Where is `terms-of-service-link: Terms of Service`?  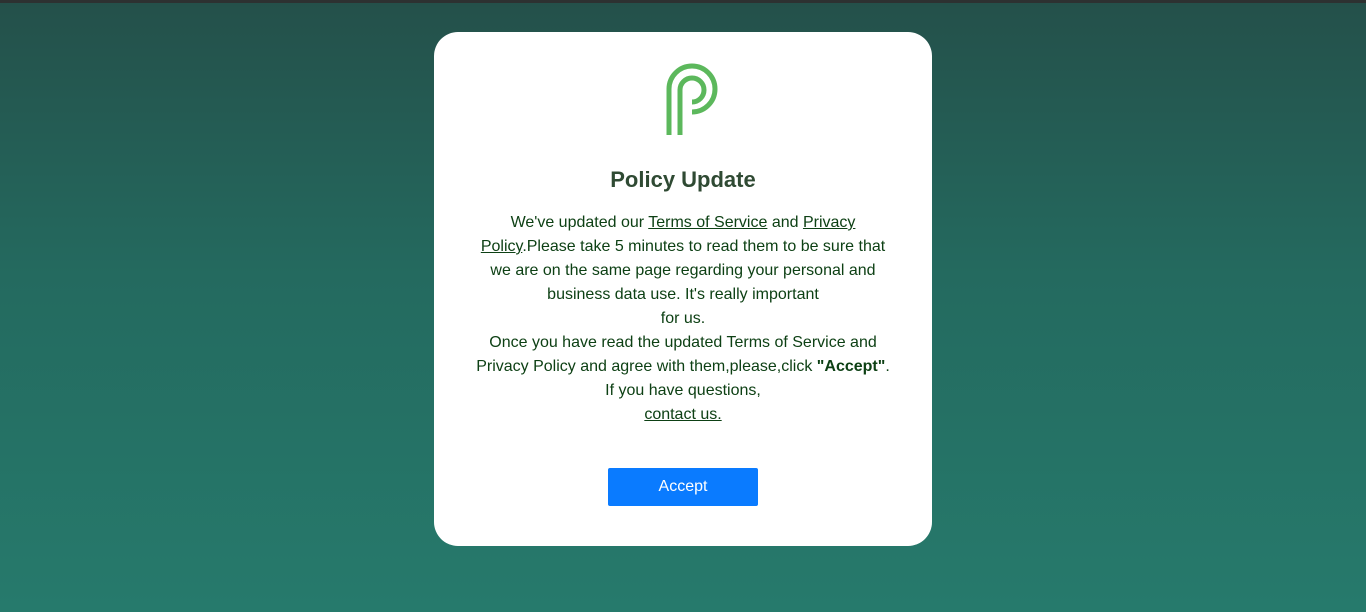
terms-of-service-link: Terms of Service is located at coordinates (707, 222).